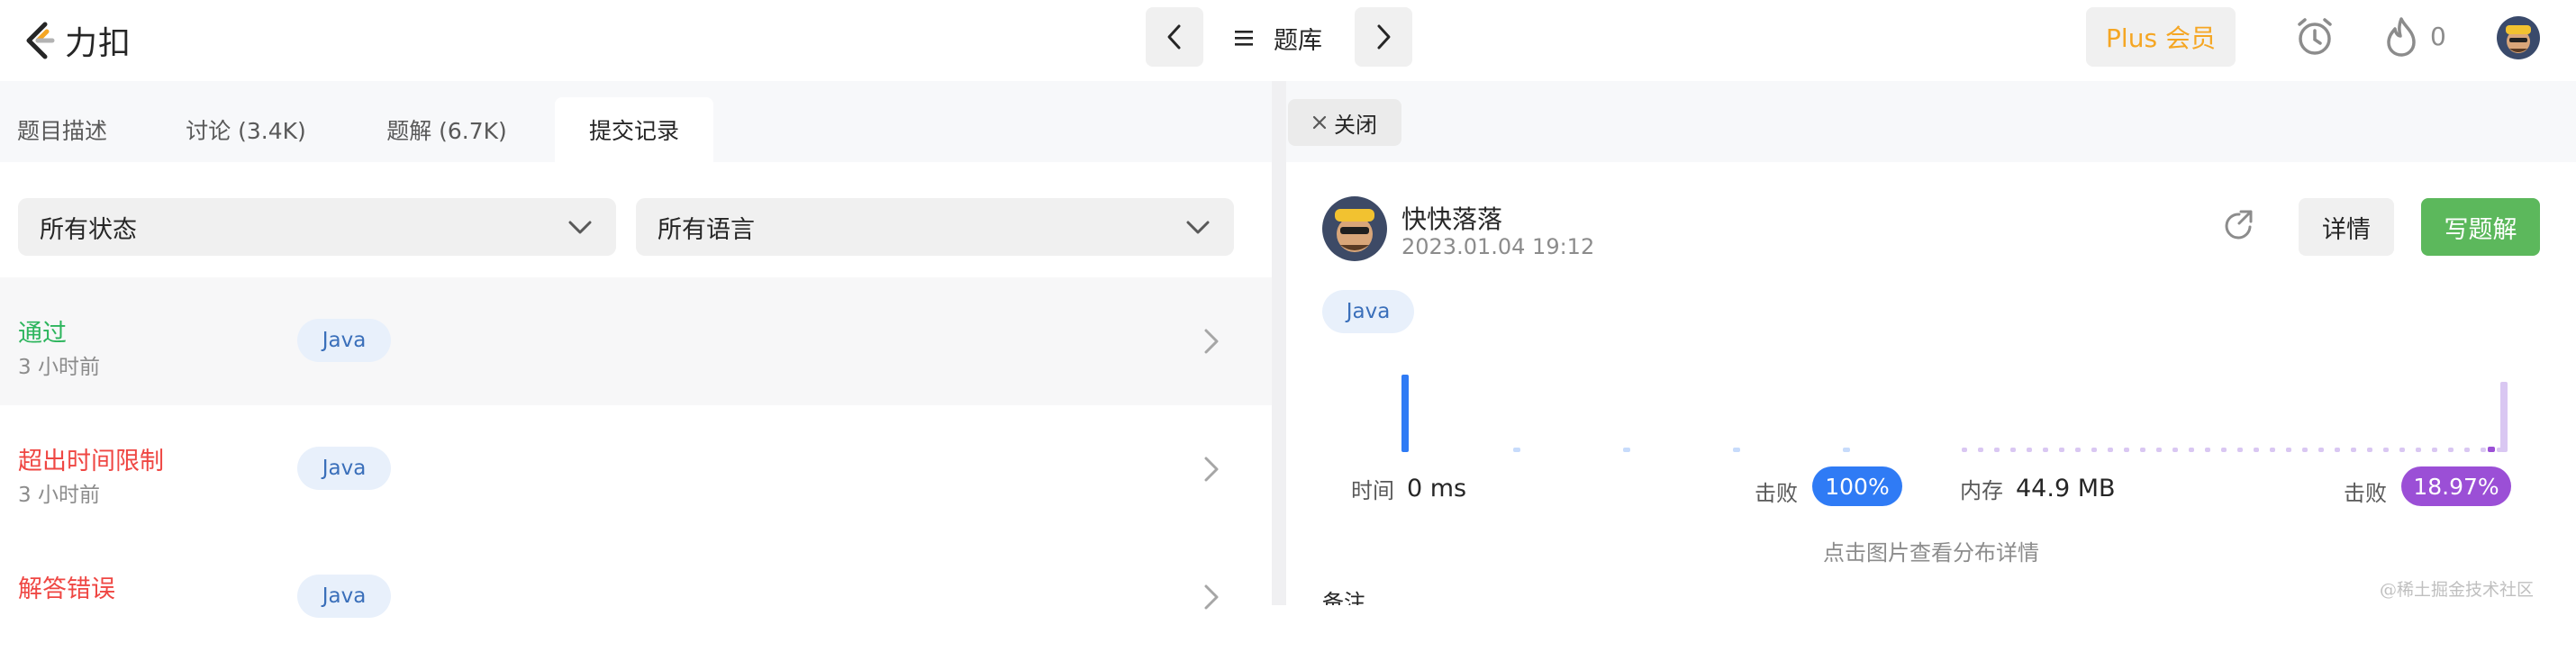 This screenshot has width=2576, height=661. I want to click on leetcode-logo-icon, so click(40, 40).